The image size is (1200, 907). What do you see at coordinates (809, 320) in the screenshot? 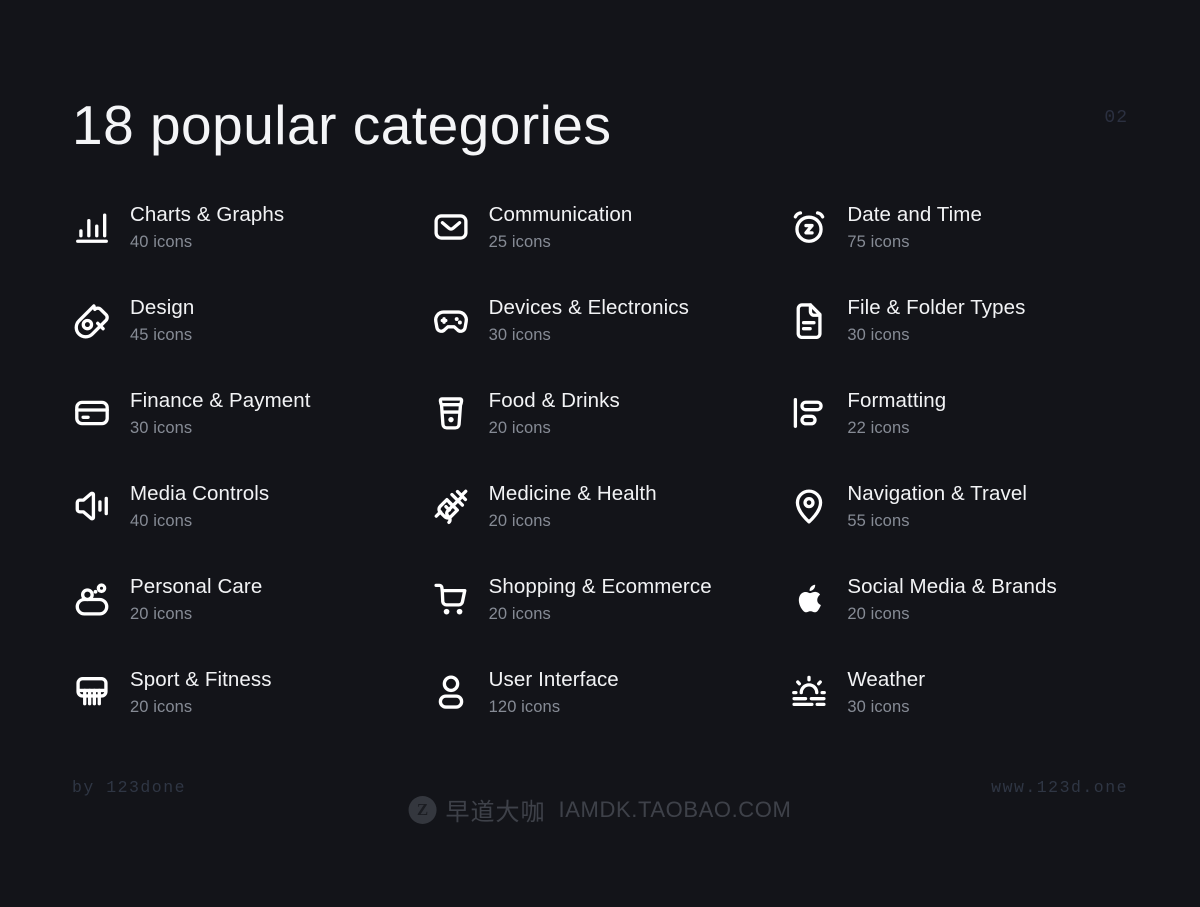
I see `document-file-icon` at bounding box center [809, 320].